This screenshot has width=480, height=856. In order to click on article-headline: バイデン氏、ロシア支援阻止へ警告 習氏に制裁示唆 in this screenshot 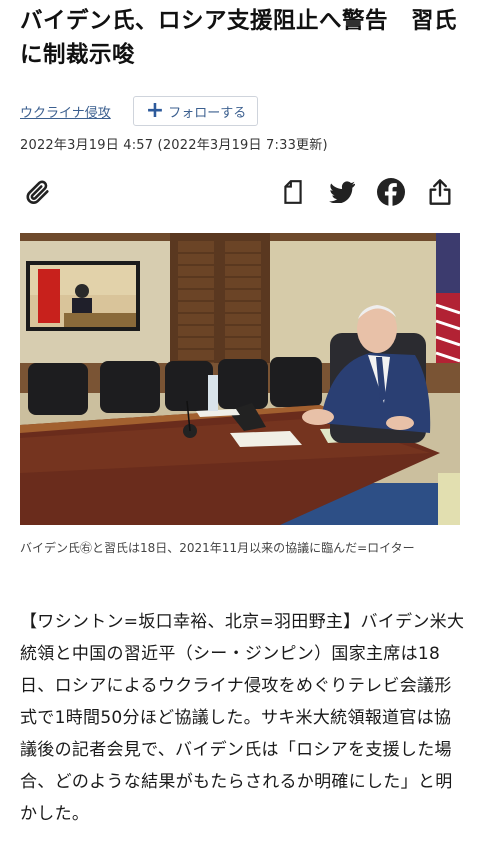, I will do `click(239, 38)`.